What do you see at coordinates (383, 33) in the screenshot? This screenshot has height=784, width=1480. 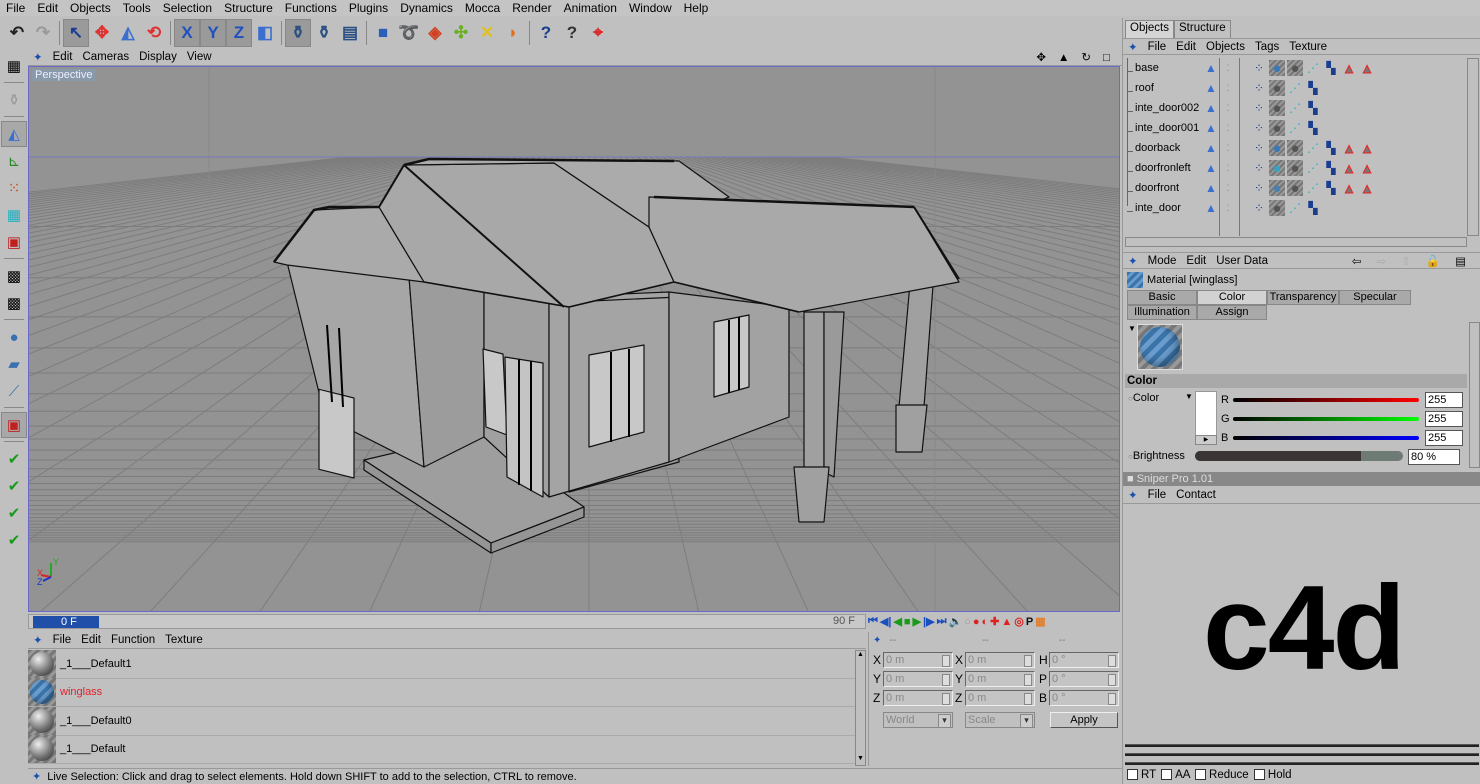 I see `add-primitive-button: ■` at bounding box center [383, 33].